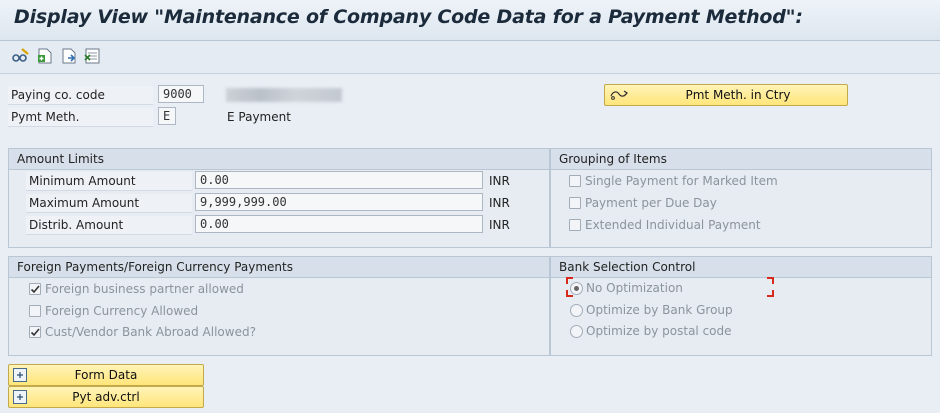  Describe the element at coordinates (84, 203) in the screenshot. I see `max-amount-label: Maximum Amount` at that location.